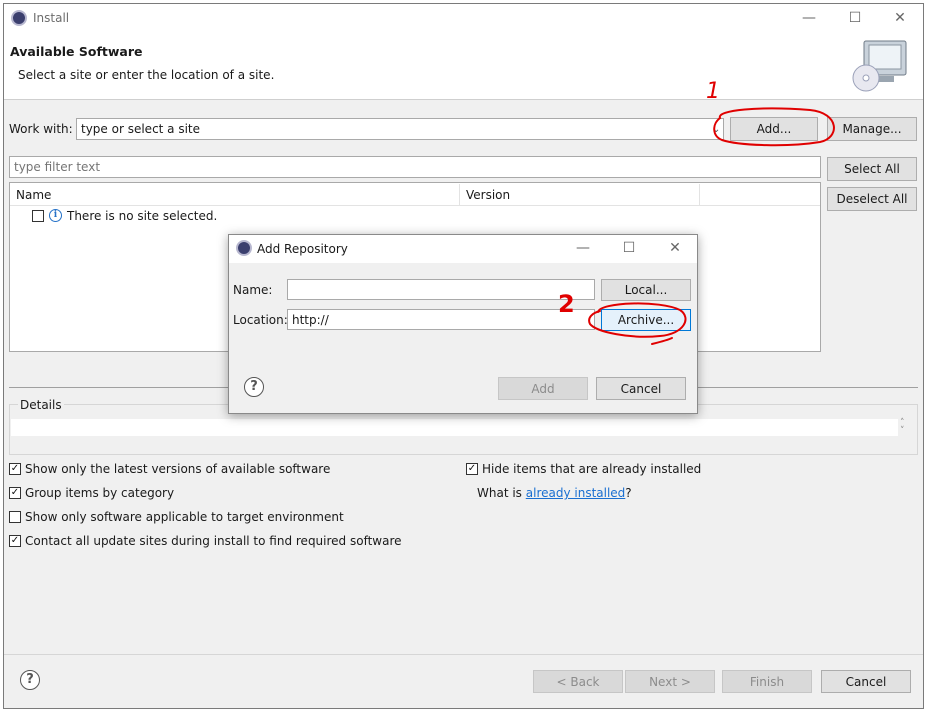 This screenshot has width=927, height=711. What do you see at coordinates (566, 304) in the screenshot?
I see `annotation-mark-2: 2` at bounding box center [566, 304].